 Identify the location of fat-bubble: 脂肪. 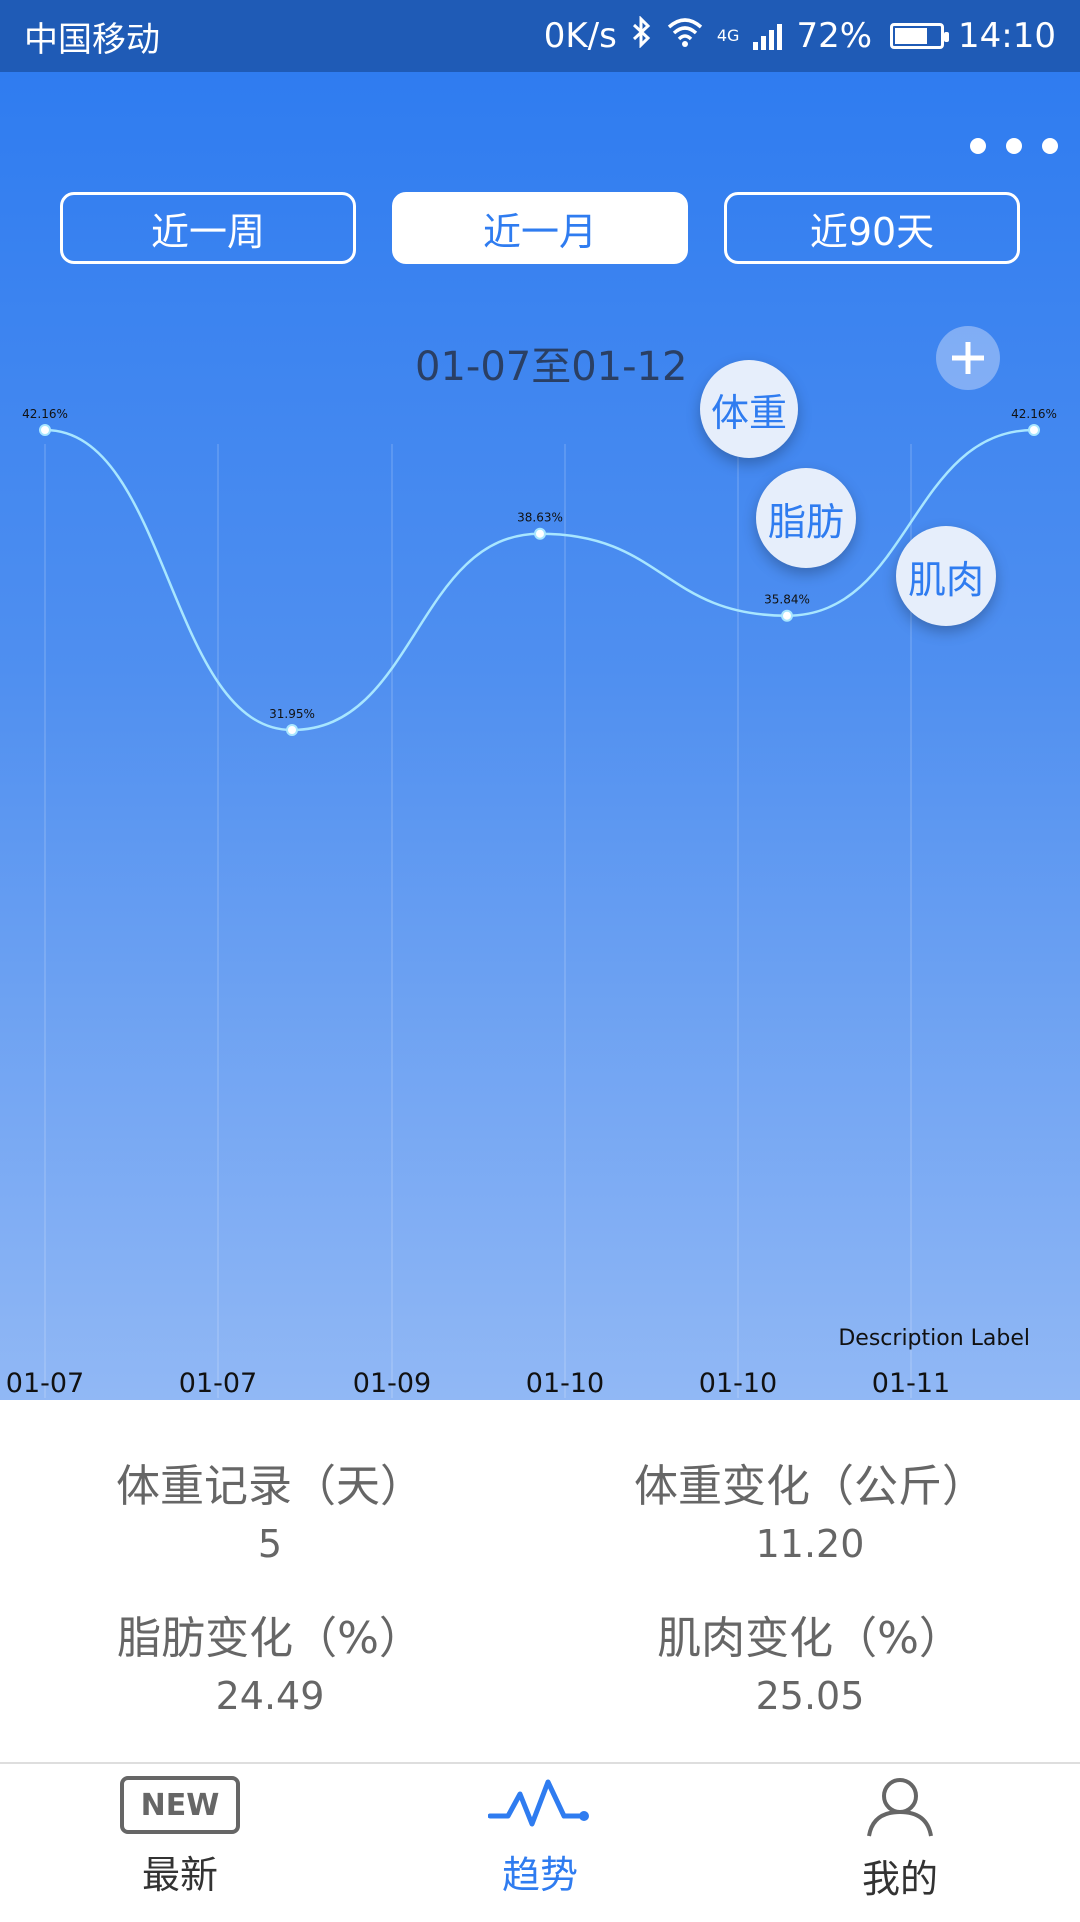
(806, 518).